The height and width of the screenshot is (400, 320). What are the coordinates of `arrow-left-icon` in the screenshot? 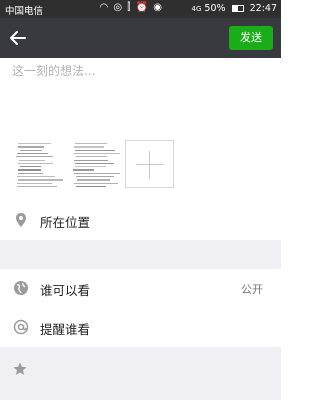 It's located at (18, 38).